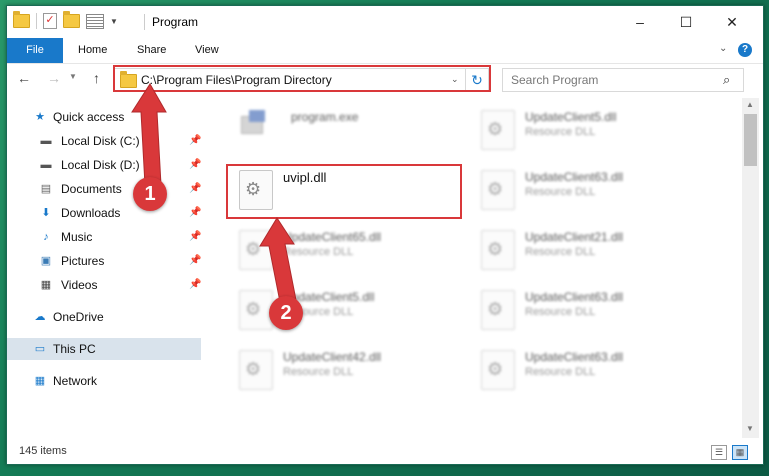 Image resolution: width=769 pixels, height=476 pixels. I want to click on sidebar-item-videos: ▦ Videos 📌, so click(104, 285).